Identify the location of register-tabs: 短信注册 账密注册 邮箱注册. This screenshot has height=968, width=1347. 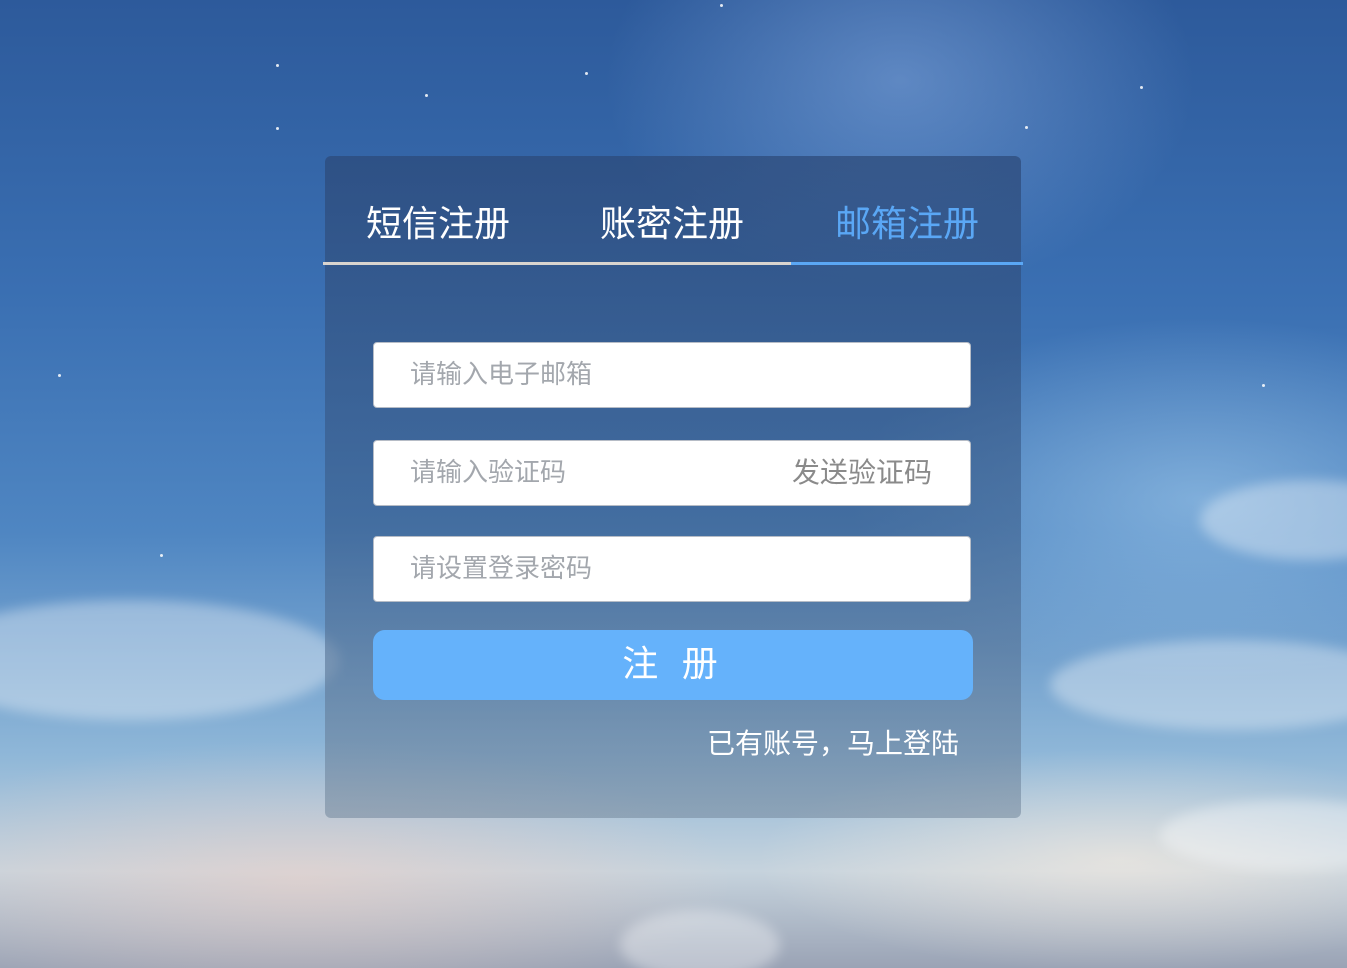
(673, 211).